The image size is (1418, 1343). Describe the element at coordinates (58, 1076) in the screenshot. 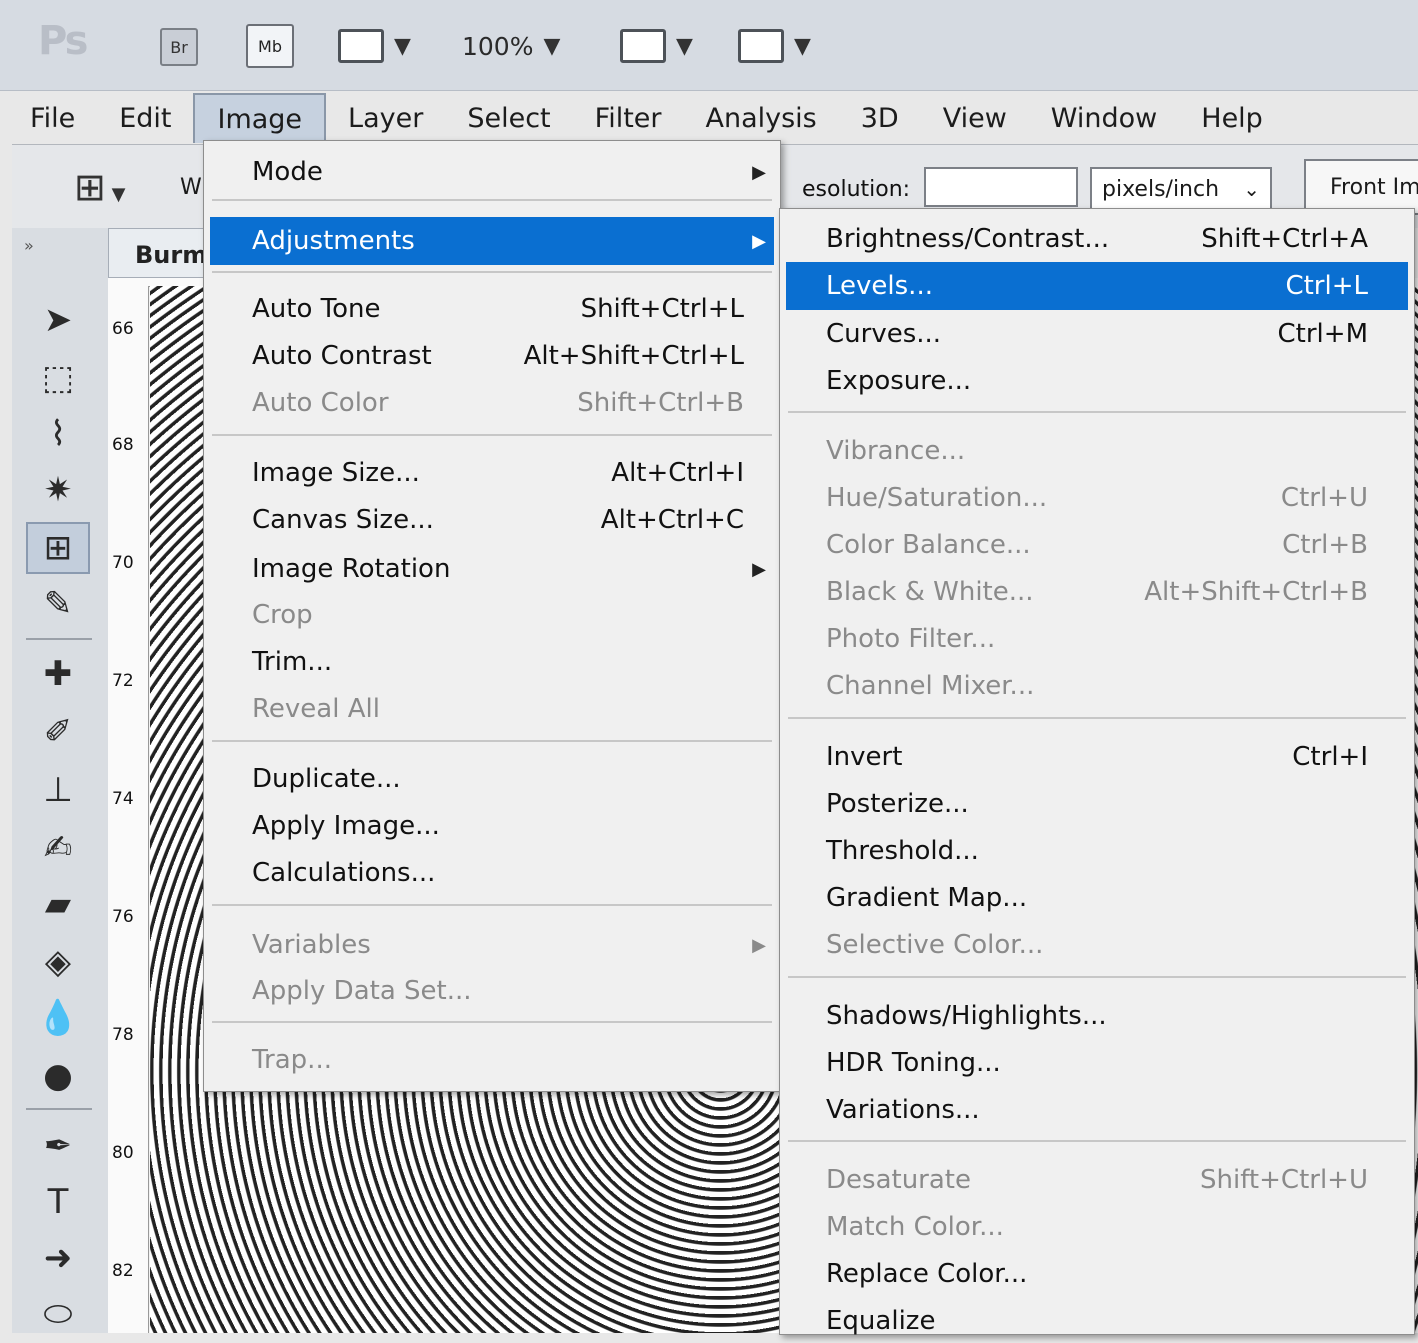

I see `dodge-tool-icon: ●` at that location.